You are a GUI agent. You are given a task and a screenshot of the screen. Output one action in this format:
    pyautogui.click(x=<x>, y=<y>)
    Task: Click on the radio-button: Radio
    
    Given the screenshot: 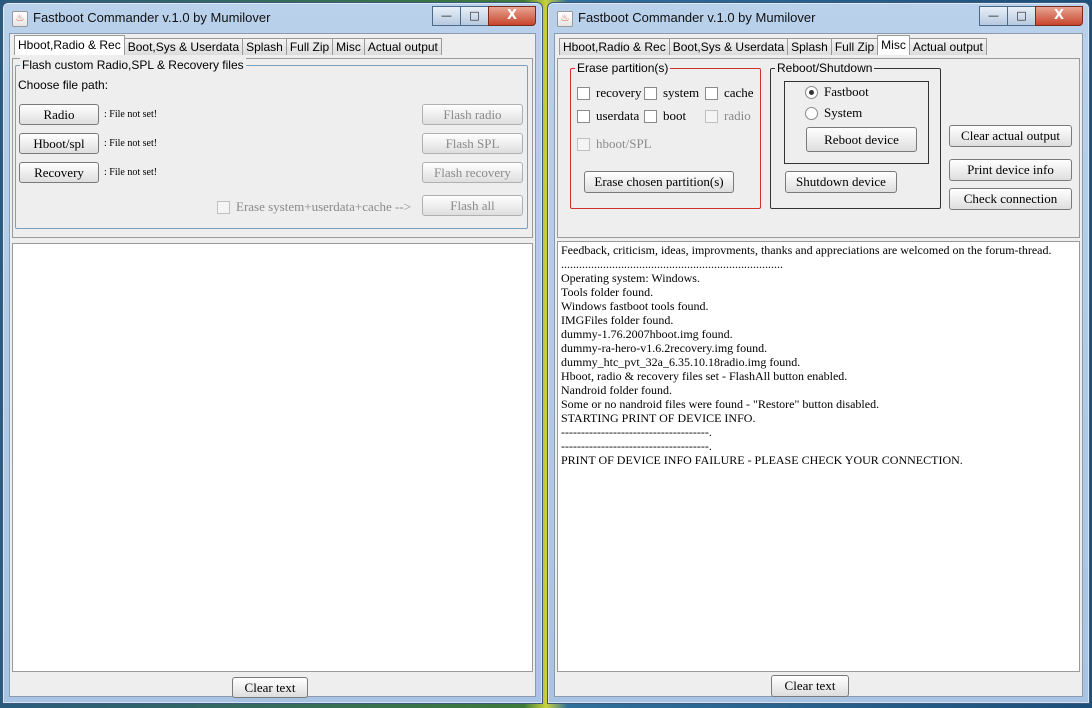 What is the action you would take?
    pyautogui.click(x=59, y=114)
    